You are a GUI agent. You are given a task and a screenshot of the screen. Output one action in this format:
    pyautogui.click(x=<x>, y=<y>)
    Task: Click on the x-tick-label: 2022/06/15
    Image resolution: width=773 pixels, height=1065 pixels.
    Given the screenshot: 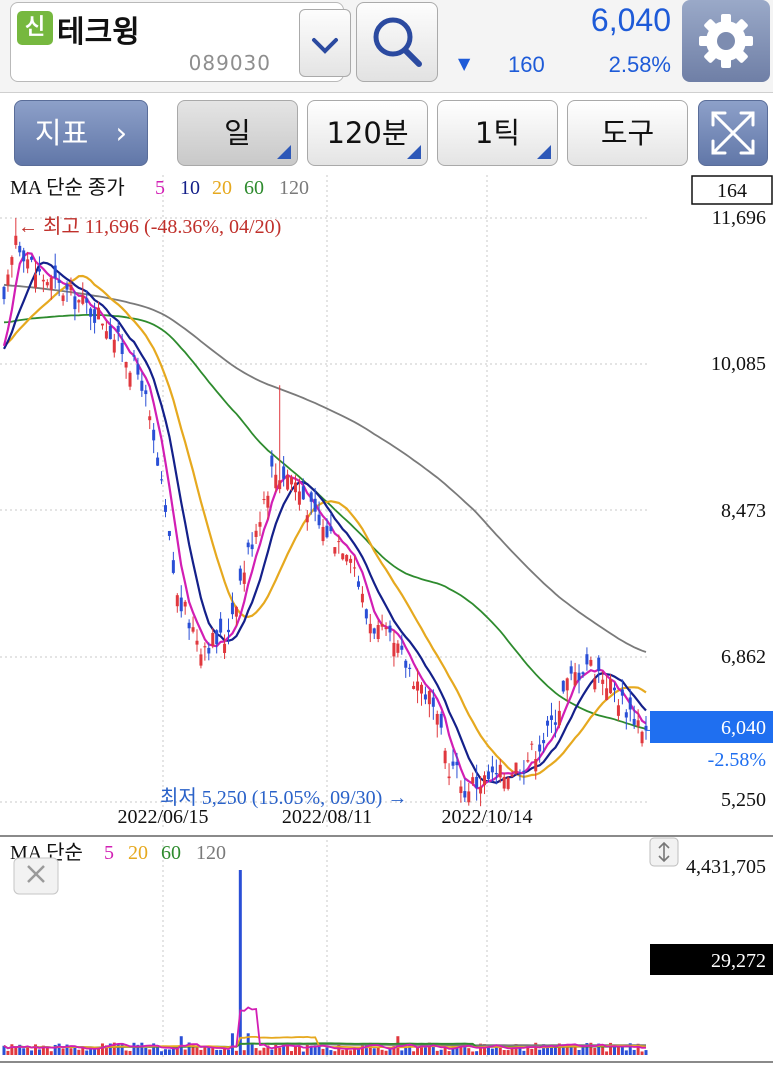 What is the action you would take?
    pyautogui.click(x=162, y=817)
    